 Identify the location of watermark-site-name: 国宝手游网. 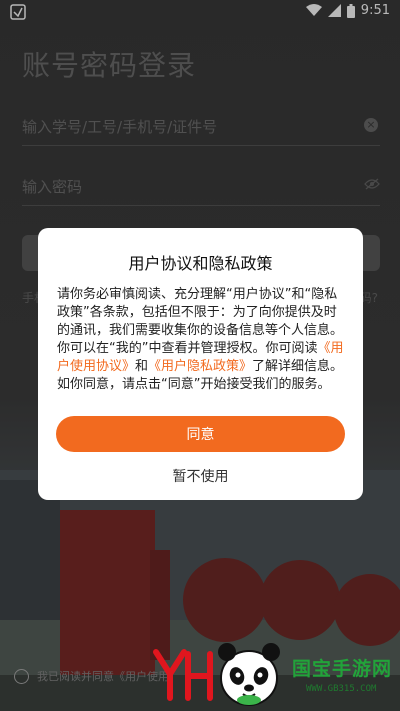
(342, 669).